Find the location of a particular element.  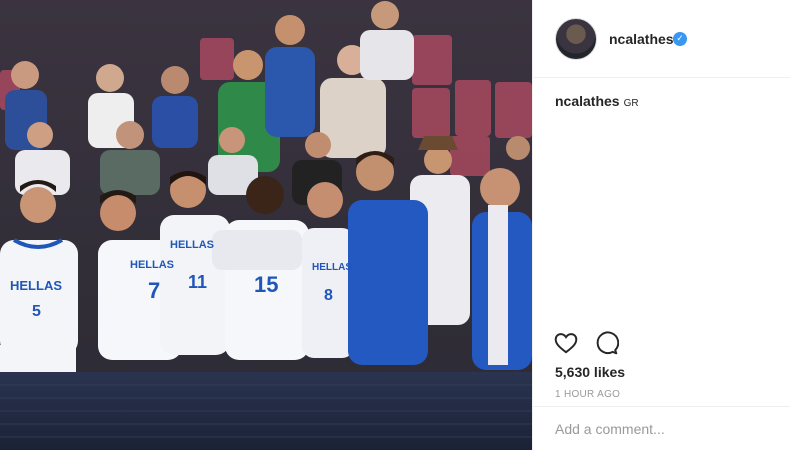

comment-input is located at coordinates (665, 429).